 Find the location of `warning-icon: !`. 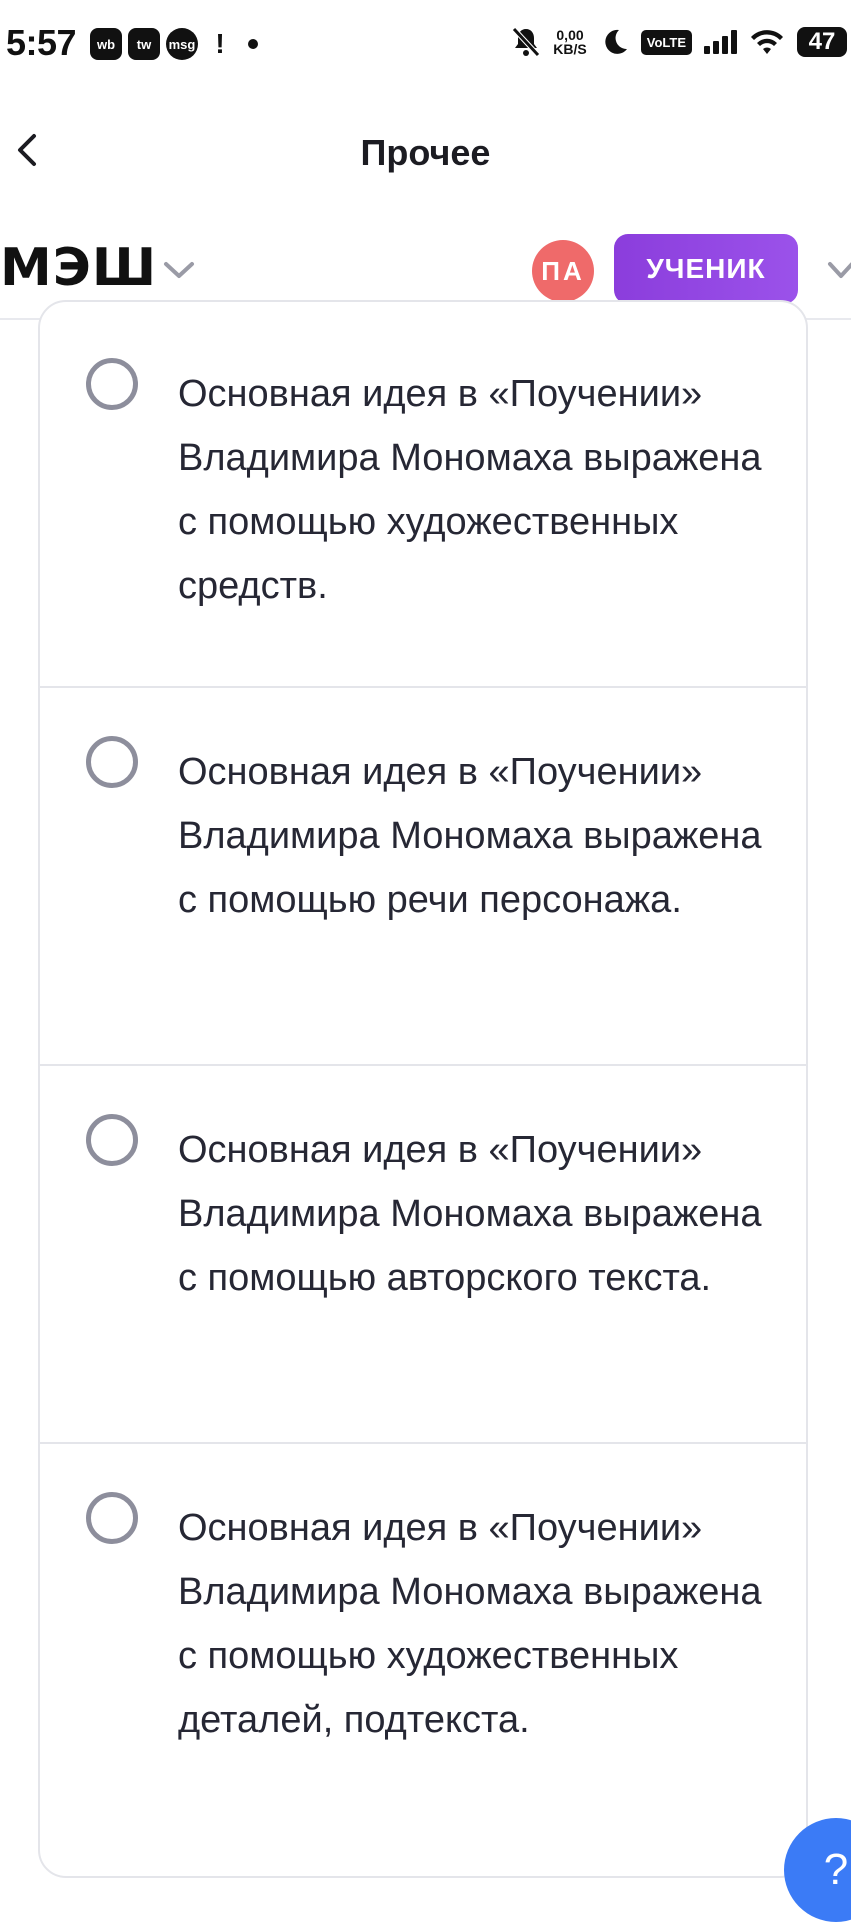

warning-icon: ! is located at coordinates (220, 43).